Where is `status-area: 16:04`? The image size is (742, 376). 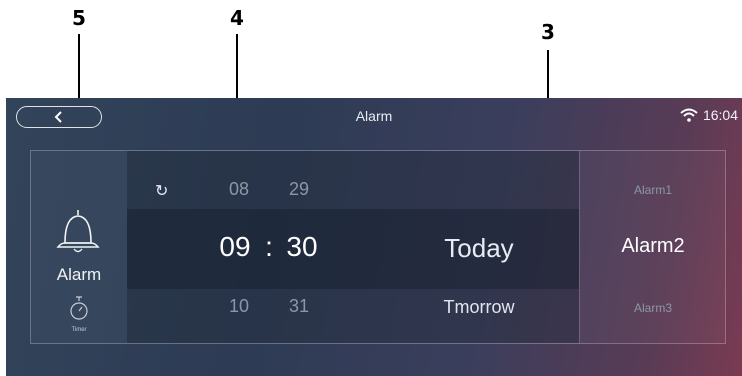 status-area: 16:04 is located at coordinates (709, 115).